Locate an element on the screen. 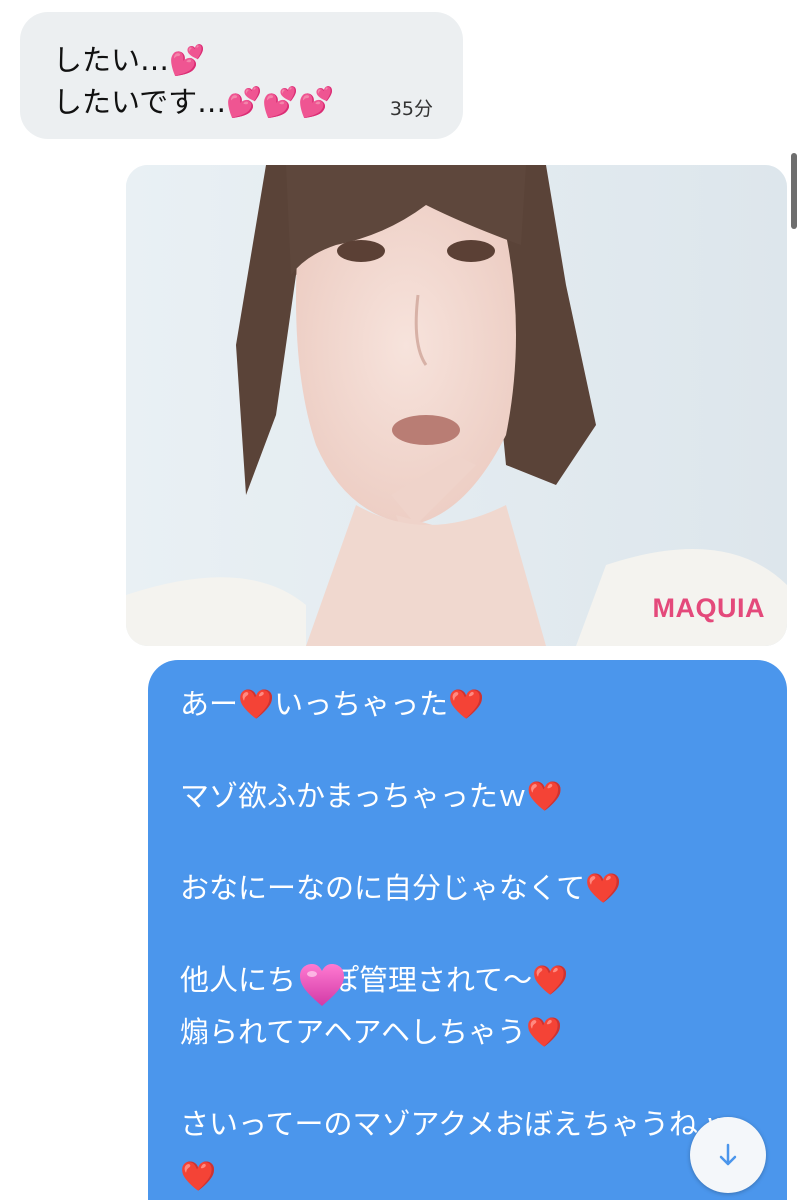  outgoing-message-fragment: ぽ管理されて〜❤️ is located at coordinates (449, 980).